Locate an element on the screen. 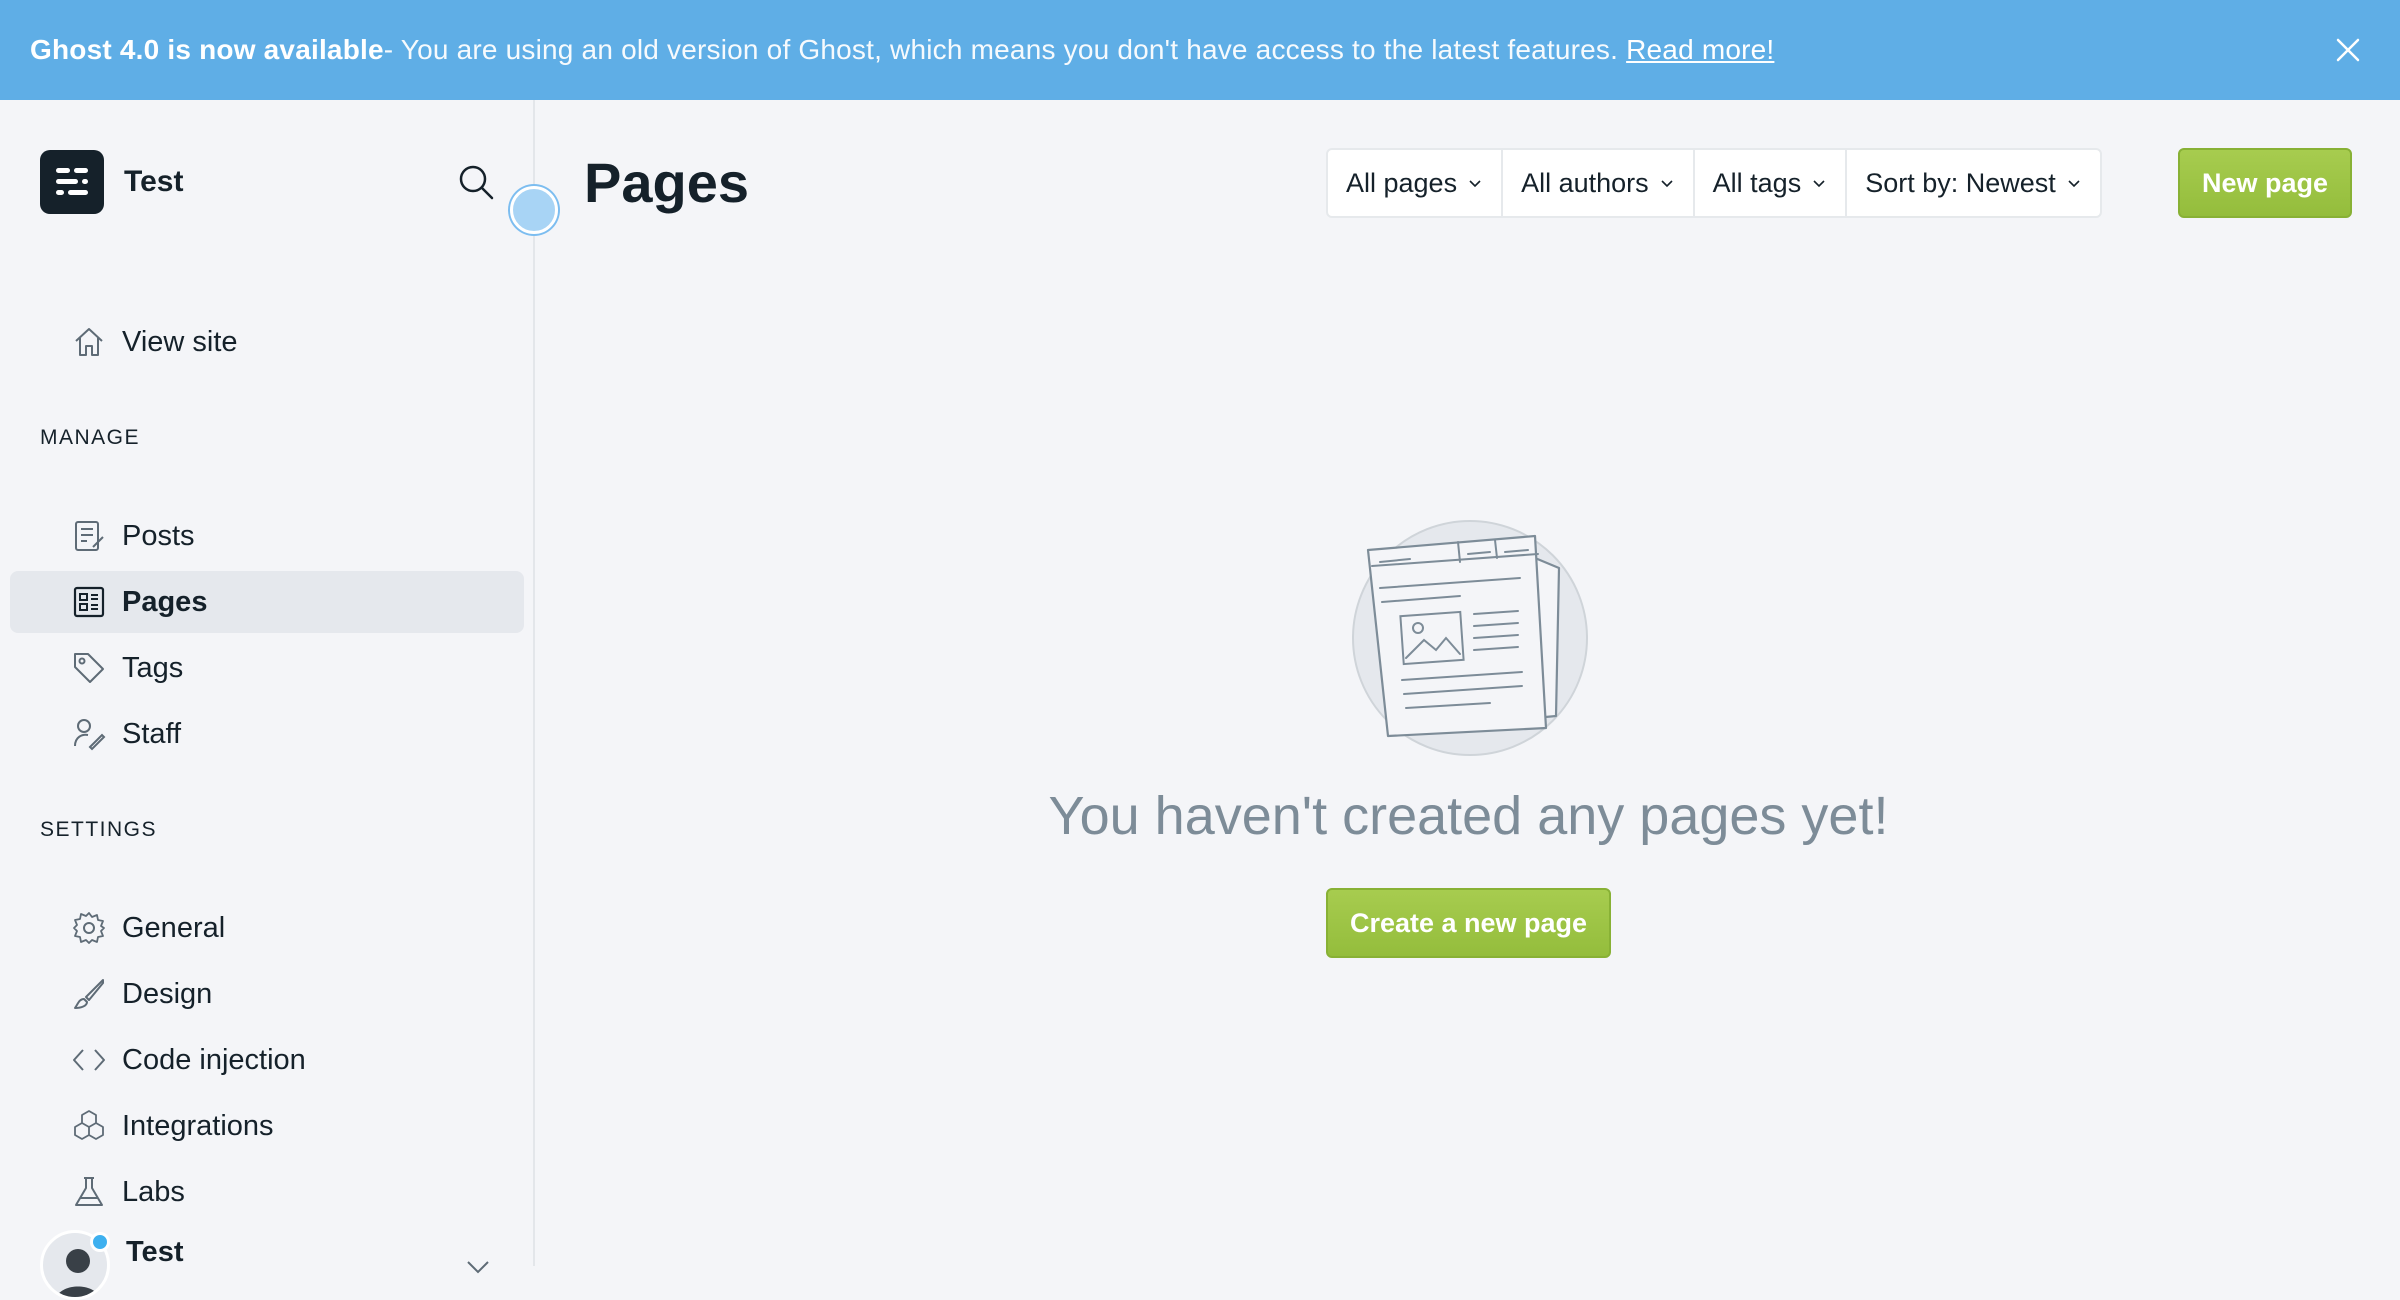 This screenshot has height=1300, width=2400. sidebar-item-pages: Pages is located at coordinates (267, 602).